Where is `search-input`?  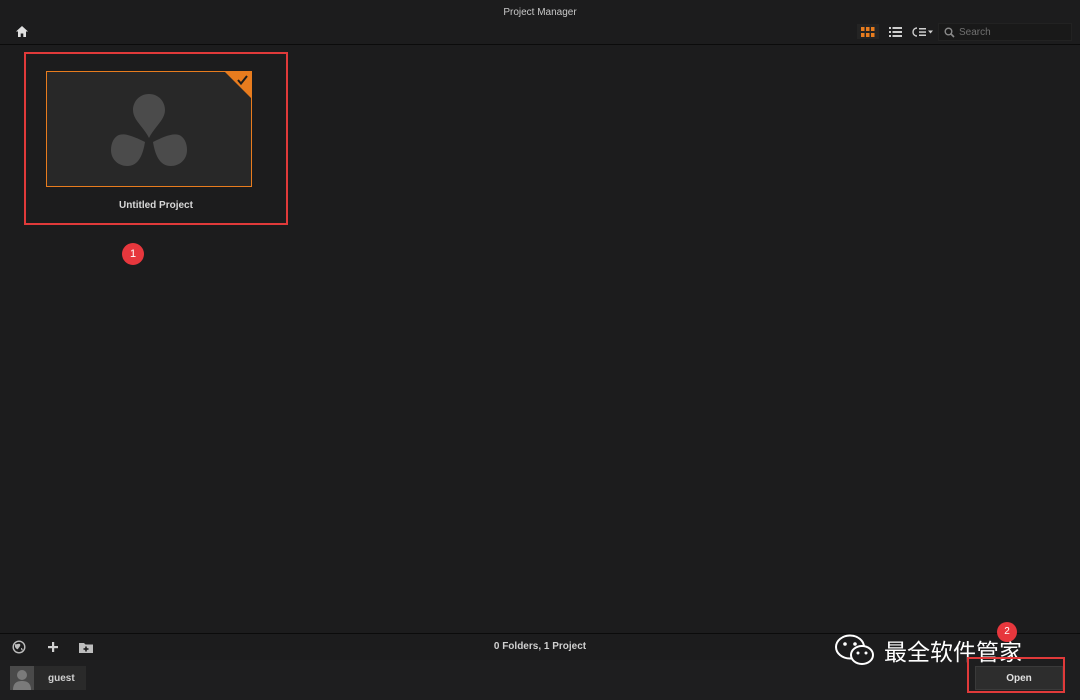 search-input is located at coordinates (1007, 32).